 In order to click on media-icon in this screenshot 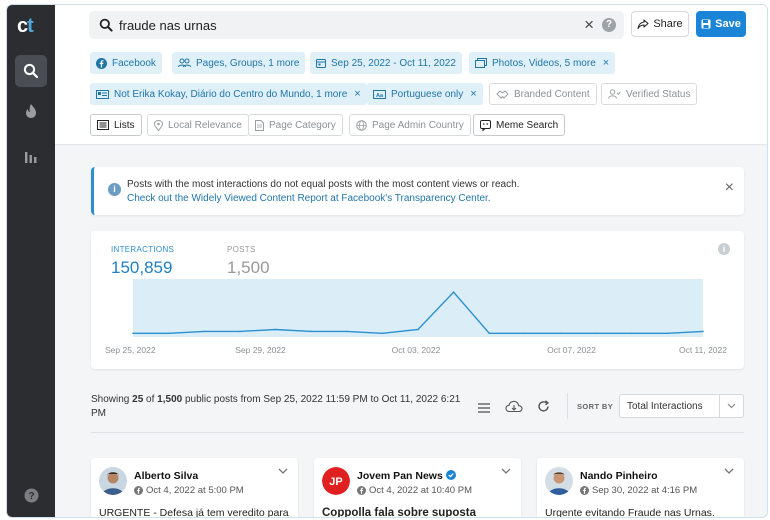, I will do `click(481, 63)`.